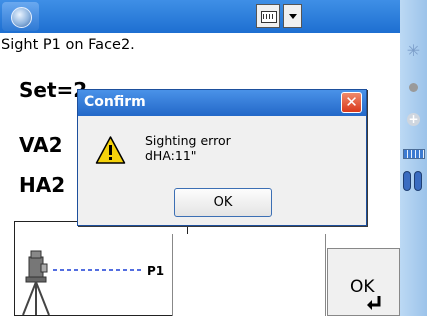  I want to click on star-icon: ✳, so click(413, 51).